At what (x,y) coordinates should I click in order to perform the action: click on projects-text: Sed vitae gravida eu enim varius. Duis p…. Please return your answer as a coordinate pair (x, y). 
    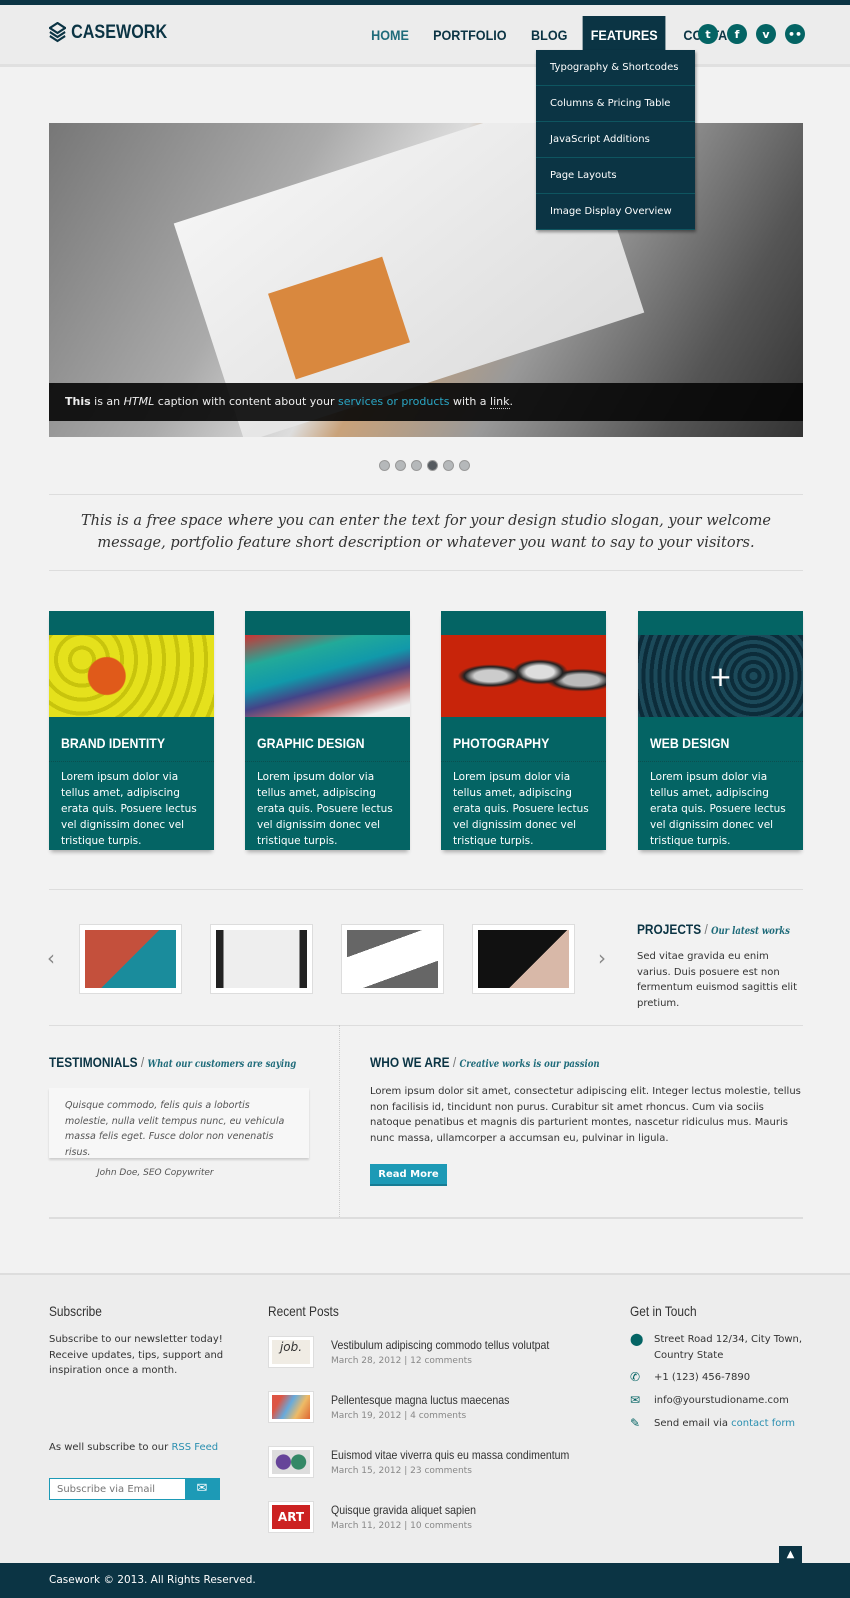
    Looking at the image, I should click on (717, 980).